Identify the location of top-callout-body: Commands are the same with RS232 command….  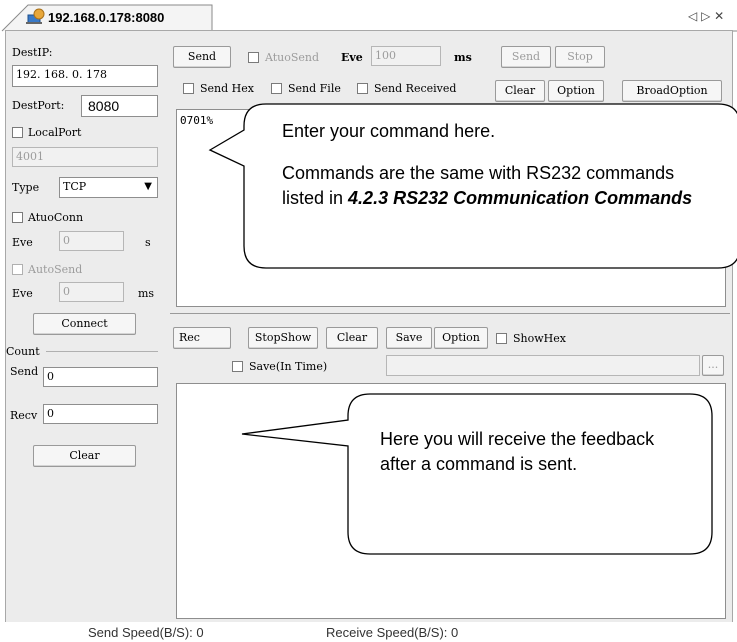
(492, 186).